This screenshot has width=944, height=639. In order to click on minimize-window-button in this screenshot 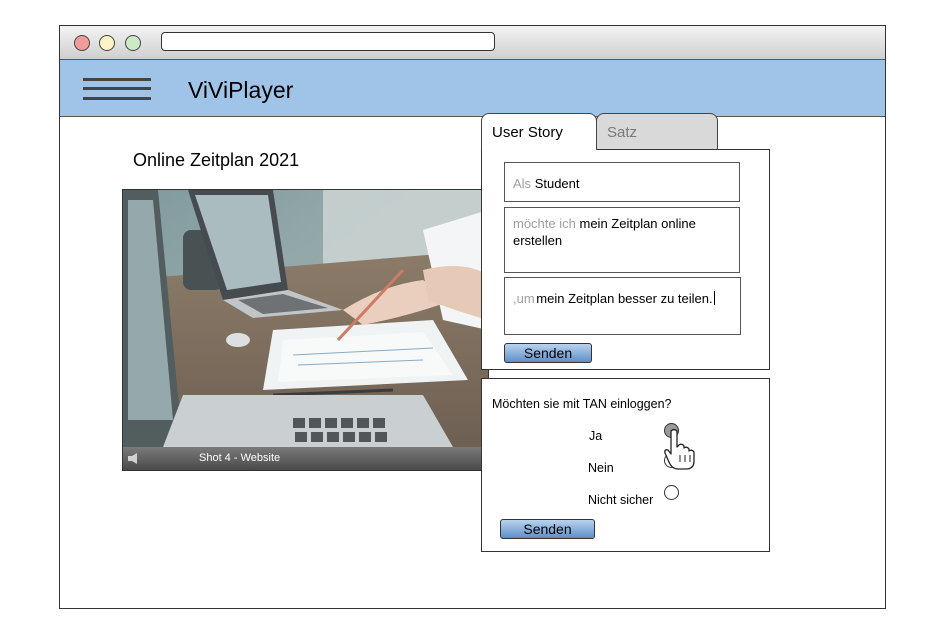, I will do `click(107, 43)`.